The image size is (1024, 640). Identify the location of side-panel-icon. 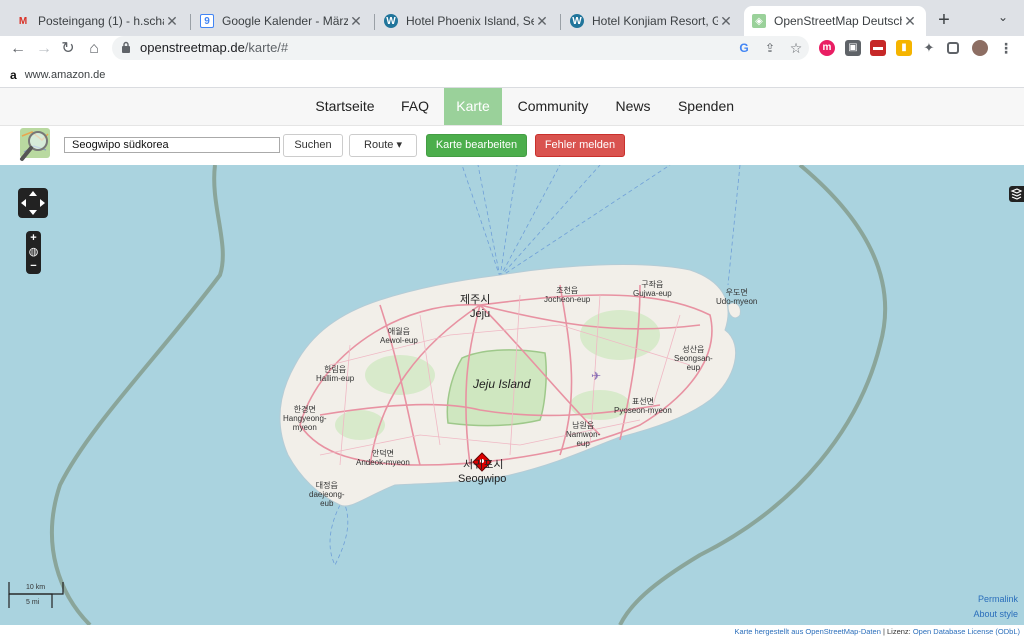
(953, 48).